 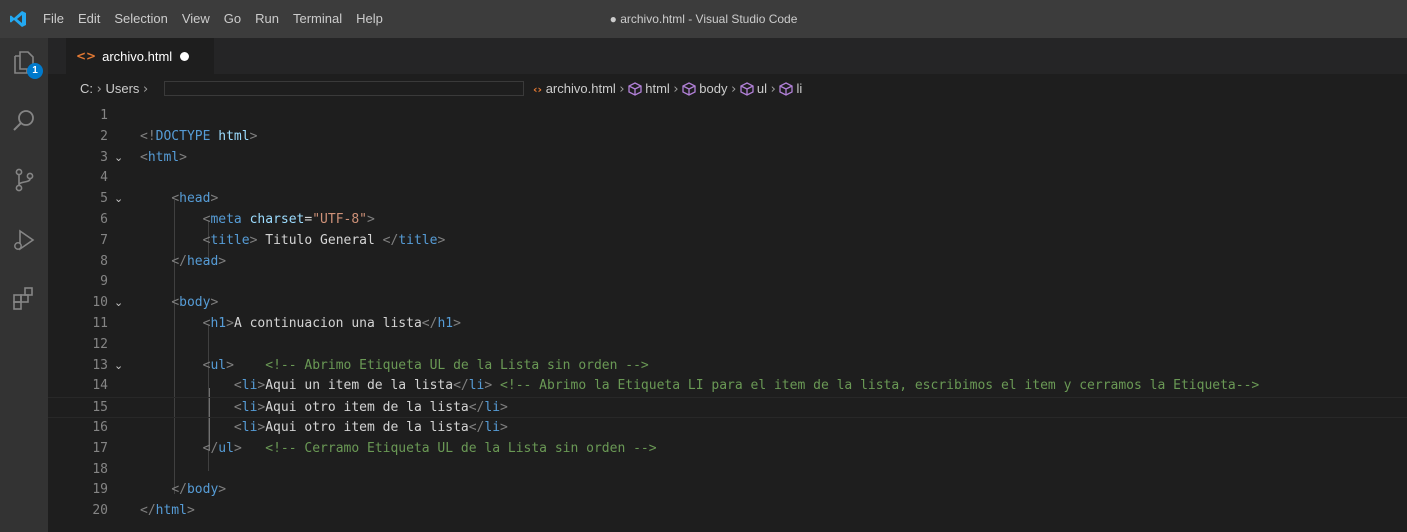 I want to click on code-line: 6 <meta charset="UTF-8">, so click(x=727, y=220).